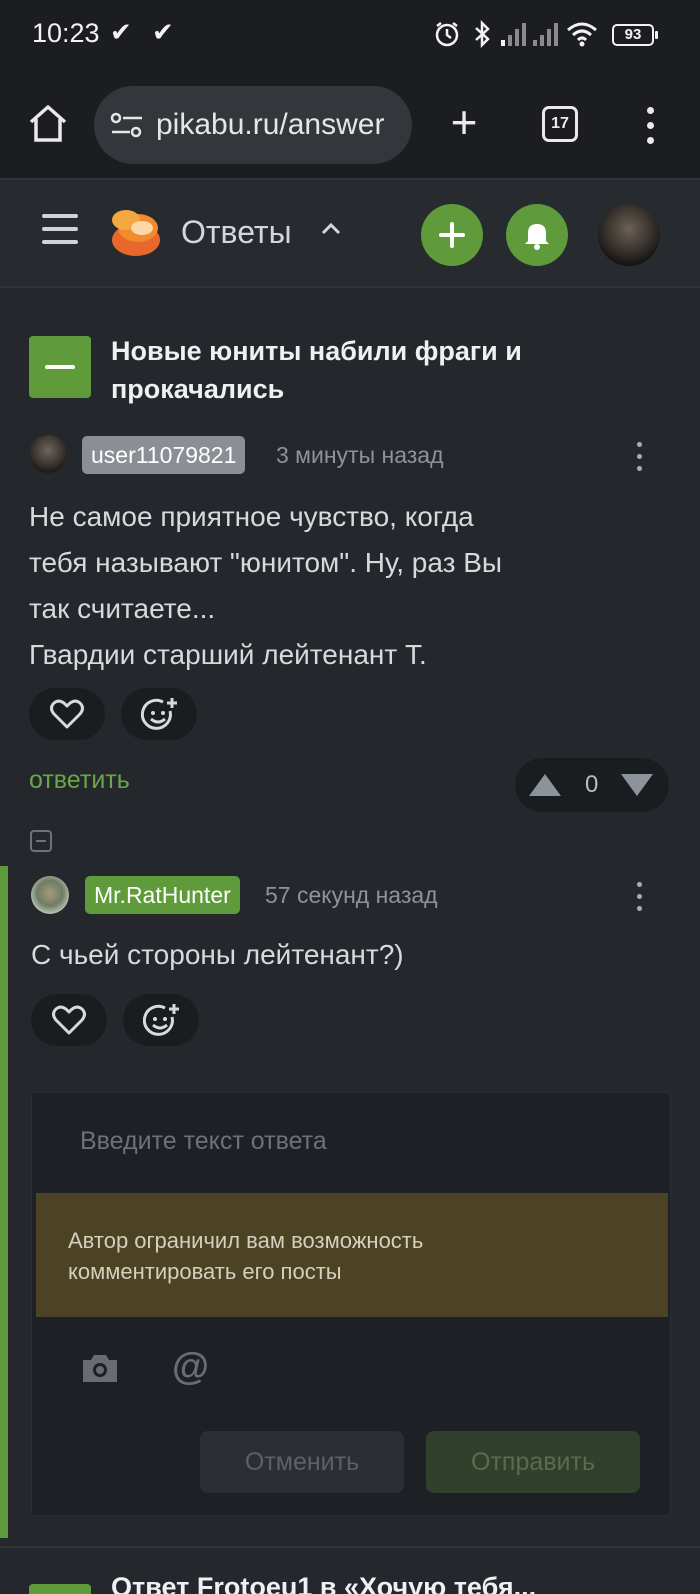 The image size is (700, 1594). What do you see at coordinates (203, 1141) in the screenshot?
I see `reply-input: Введите текст ответа` at bounding box center [203, 1141].